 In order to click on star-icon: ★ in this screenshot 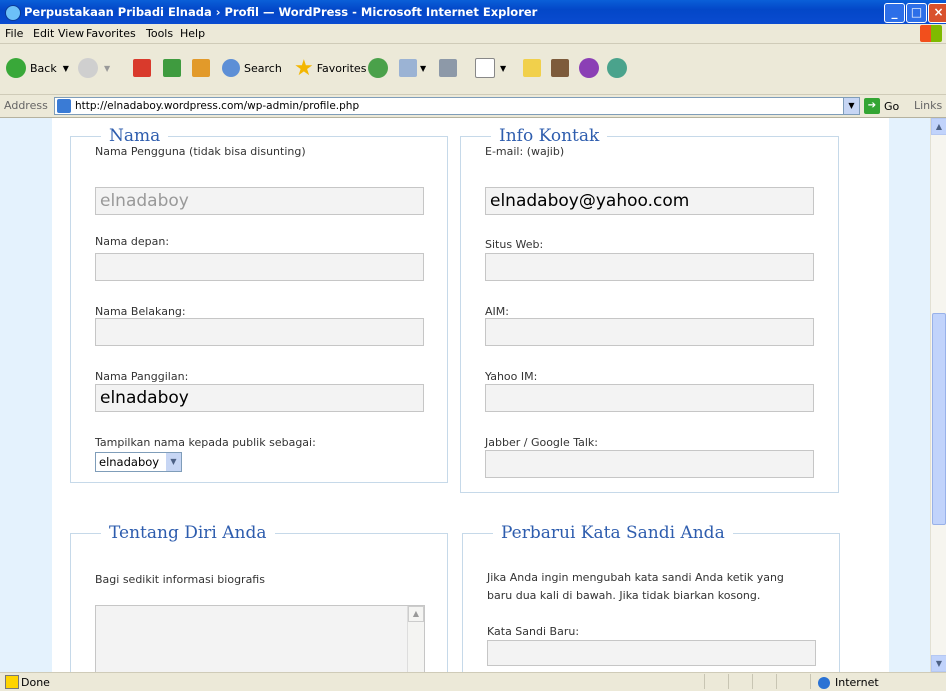, I will do `click(304, 68)`.